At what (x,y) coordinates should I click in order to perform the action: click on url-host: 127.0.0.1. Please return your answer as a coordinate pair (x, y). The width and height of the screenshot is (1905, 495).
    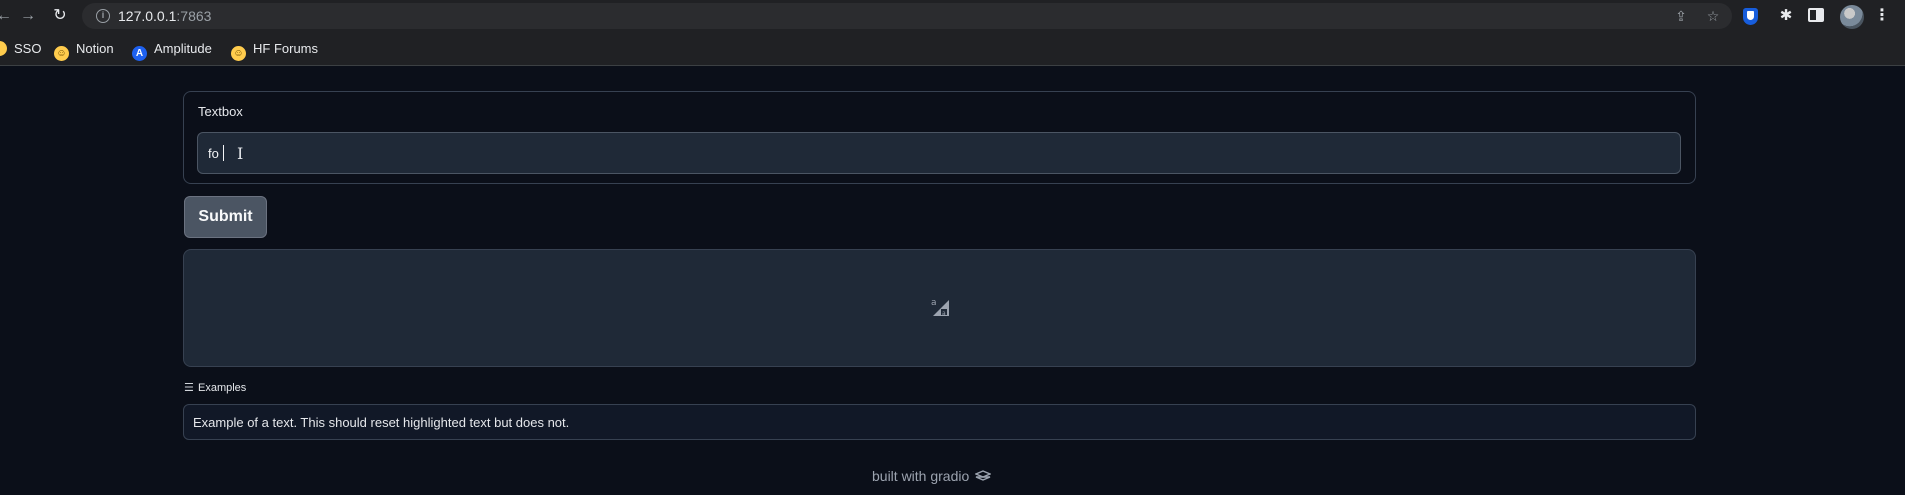
    Looking at the image, I should click on (147, 16).